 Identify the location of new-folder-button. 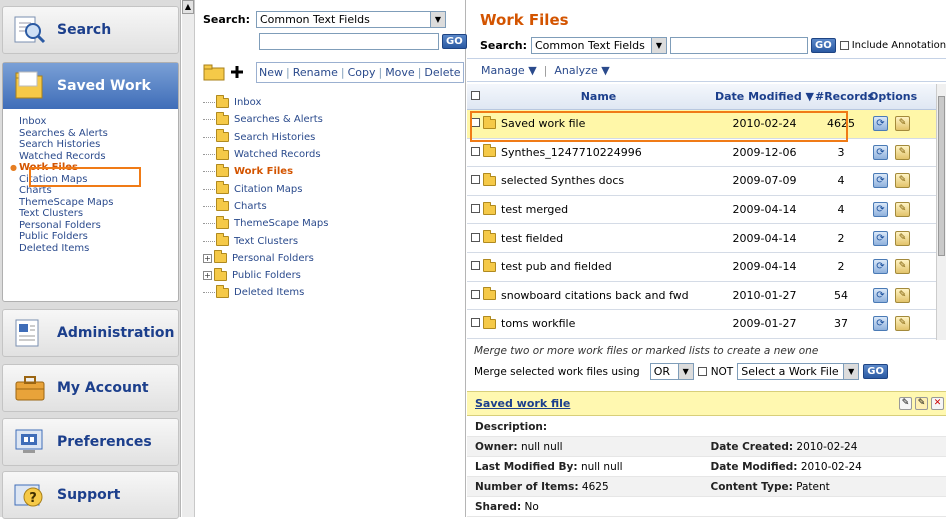
(226, 73).